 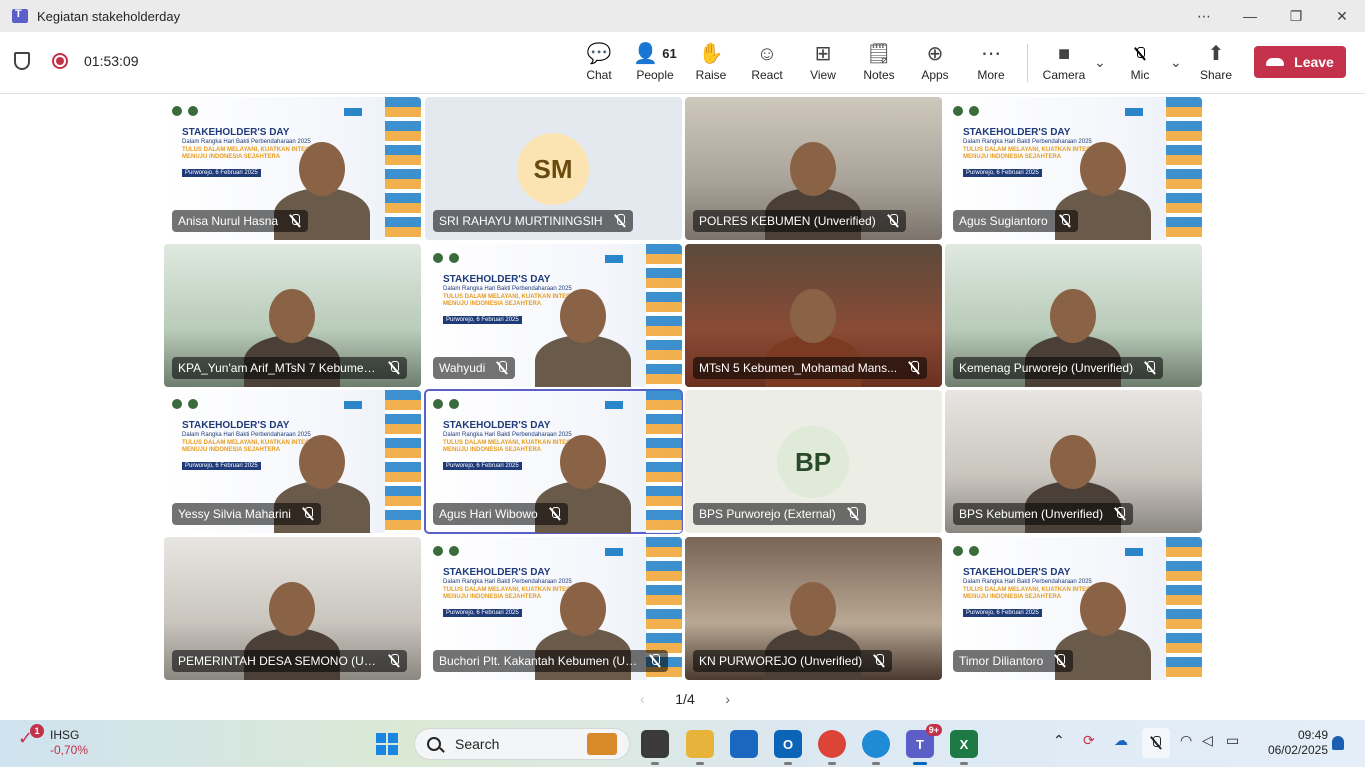 What do you see at coordinates (109, 16) in the screenshot?
I see `window-title: Kegiatan stakeholderday` at bounding box center [109, 16].